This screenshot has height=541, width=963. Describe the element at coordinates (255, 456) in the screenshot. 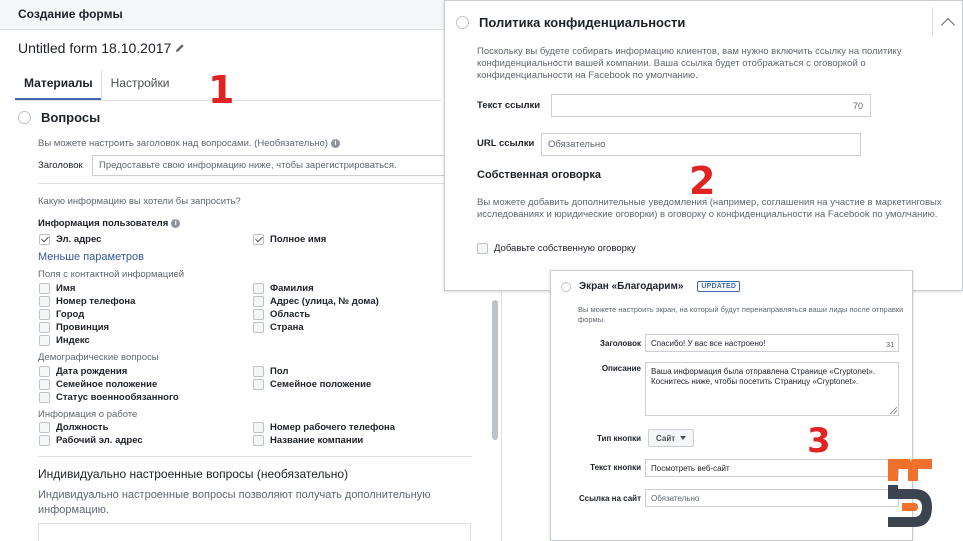

I see `divider` at that location.